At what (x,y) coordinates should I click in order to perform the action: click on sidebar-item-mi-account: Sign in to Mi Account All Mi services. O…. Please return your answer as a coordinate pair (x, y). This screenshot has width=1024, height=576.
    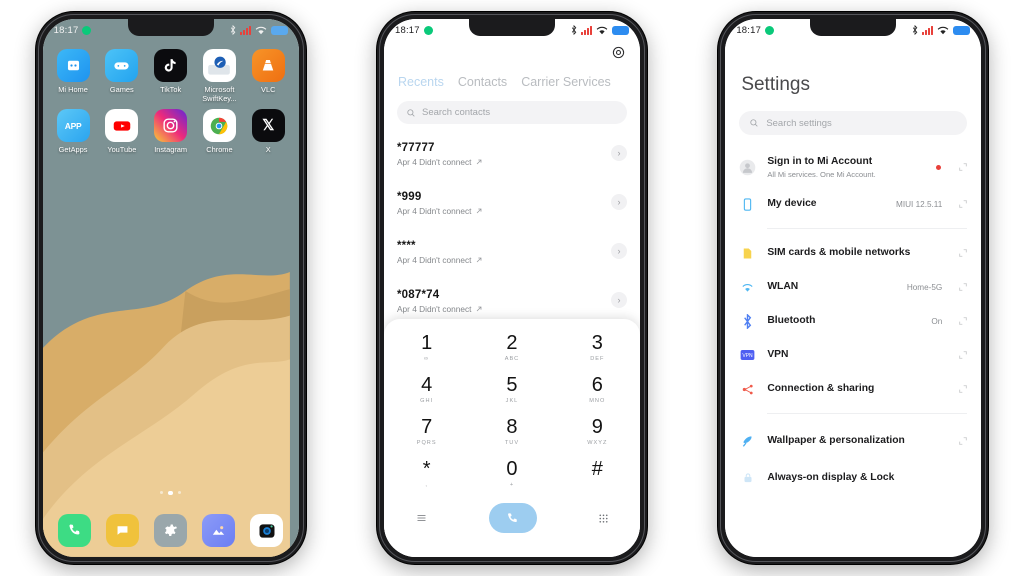
    Looking at the image, I should click on (853, 167).